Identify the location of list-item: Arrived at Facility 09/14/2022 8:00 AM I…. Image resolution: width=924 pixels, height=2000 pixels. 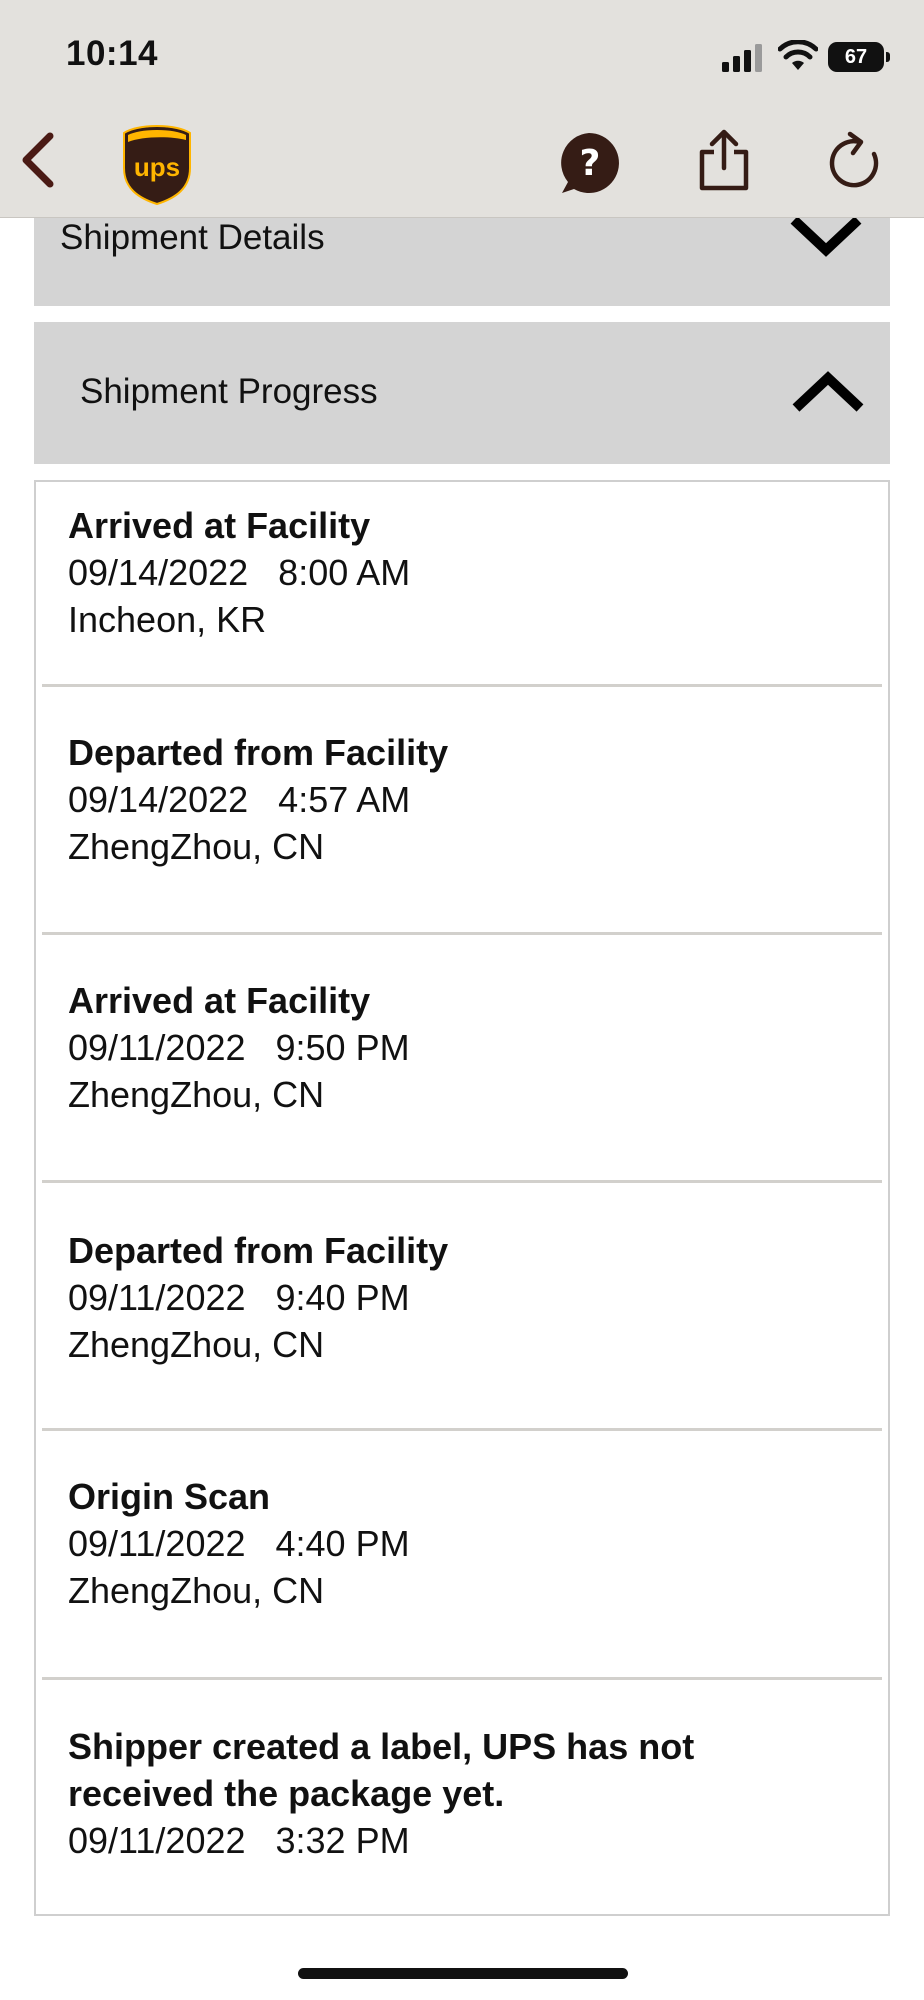
(462, 583).